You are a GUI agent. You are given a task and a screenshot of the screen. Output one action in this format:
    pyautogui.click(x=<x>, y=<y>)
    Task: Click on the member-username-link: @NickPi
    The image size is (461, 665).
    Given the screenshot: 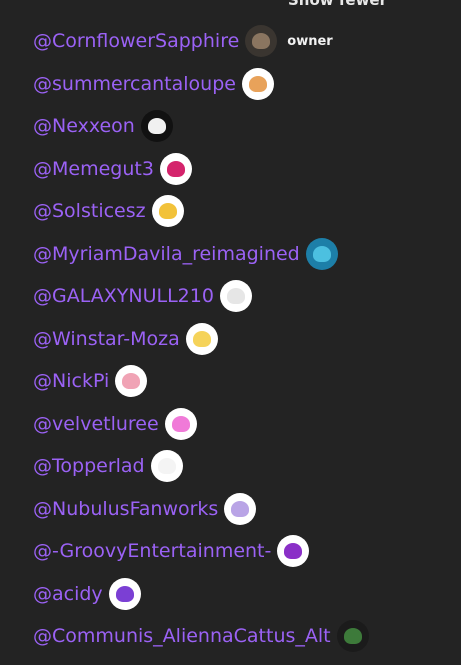 What is the action you would take?
    pyautogui.click(x=71, y=381)
    